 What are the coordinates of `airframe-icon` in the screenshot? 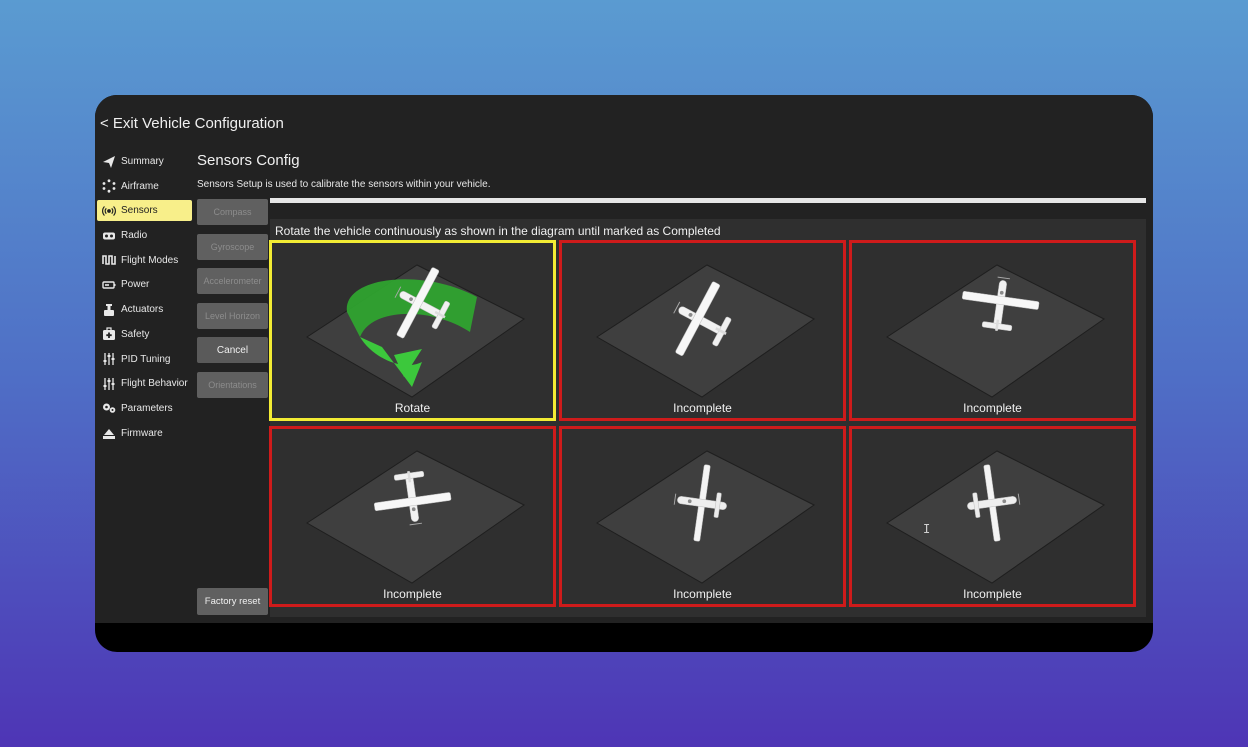 It's located at (109, 186).